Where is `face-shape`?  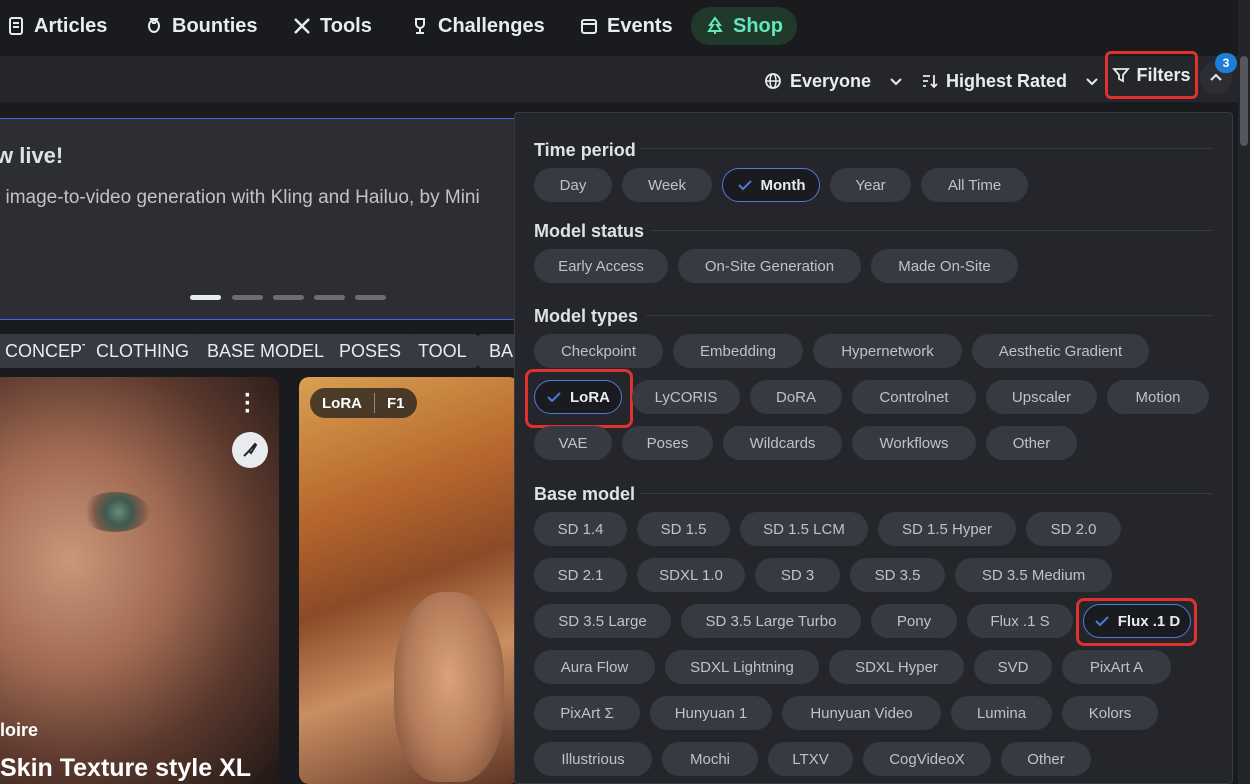
face-shape is located at coordinates (449, 687).